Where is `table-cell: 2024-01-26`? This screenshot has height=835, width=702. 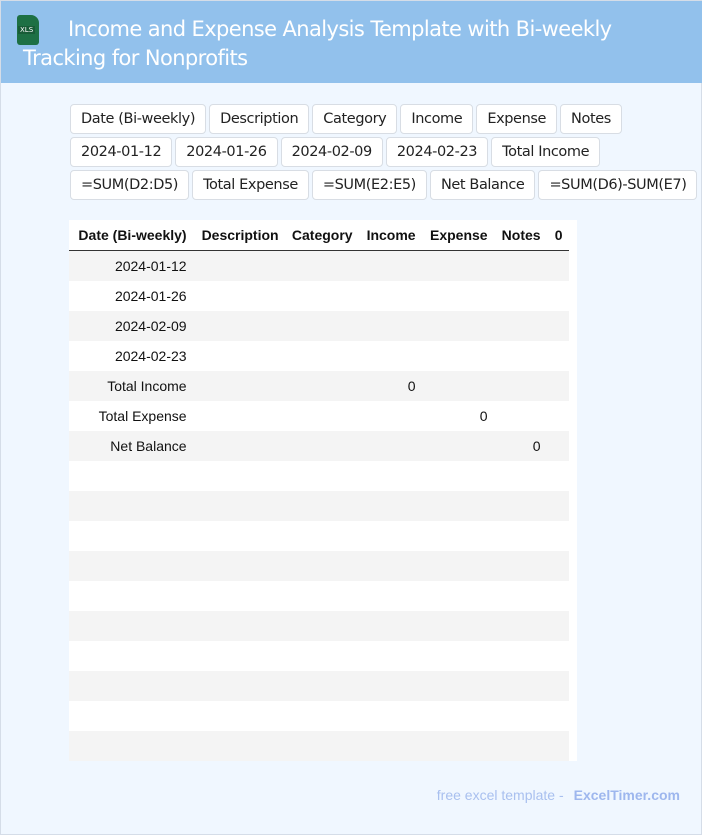 table-cell: 2024-01-26 is located at coordinates (150, 296).